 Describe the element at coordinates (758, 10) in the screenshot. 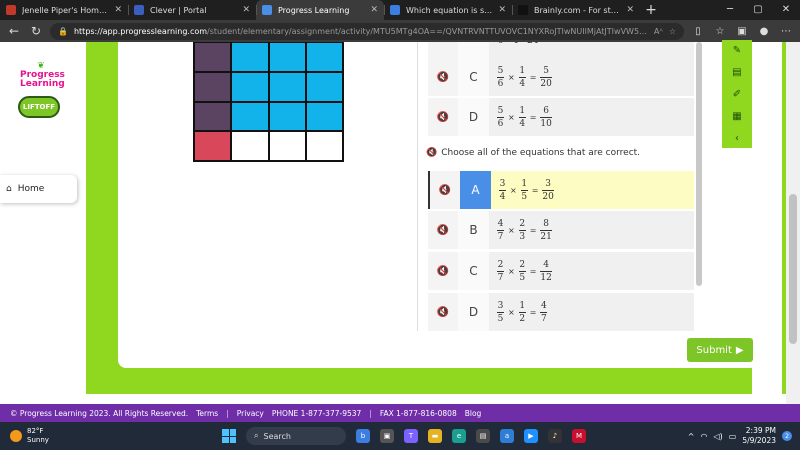

I see `maximize-icon: ▢` at that location.